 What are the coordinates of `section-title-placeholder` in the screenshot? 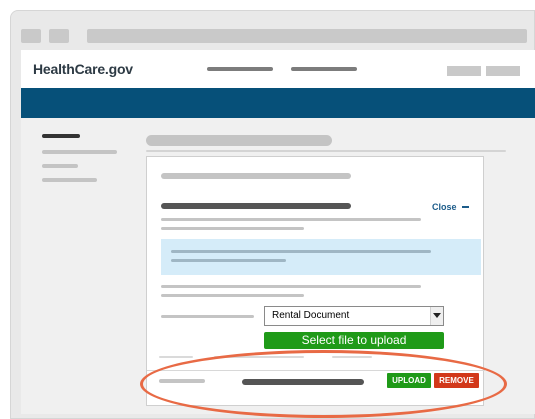 It's located at (256, 206).